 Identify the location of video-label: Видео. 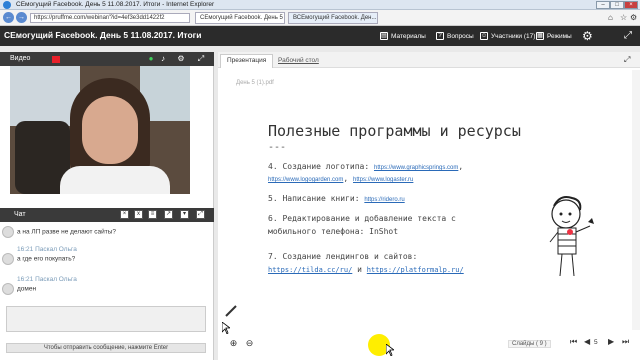
(20, 58).